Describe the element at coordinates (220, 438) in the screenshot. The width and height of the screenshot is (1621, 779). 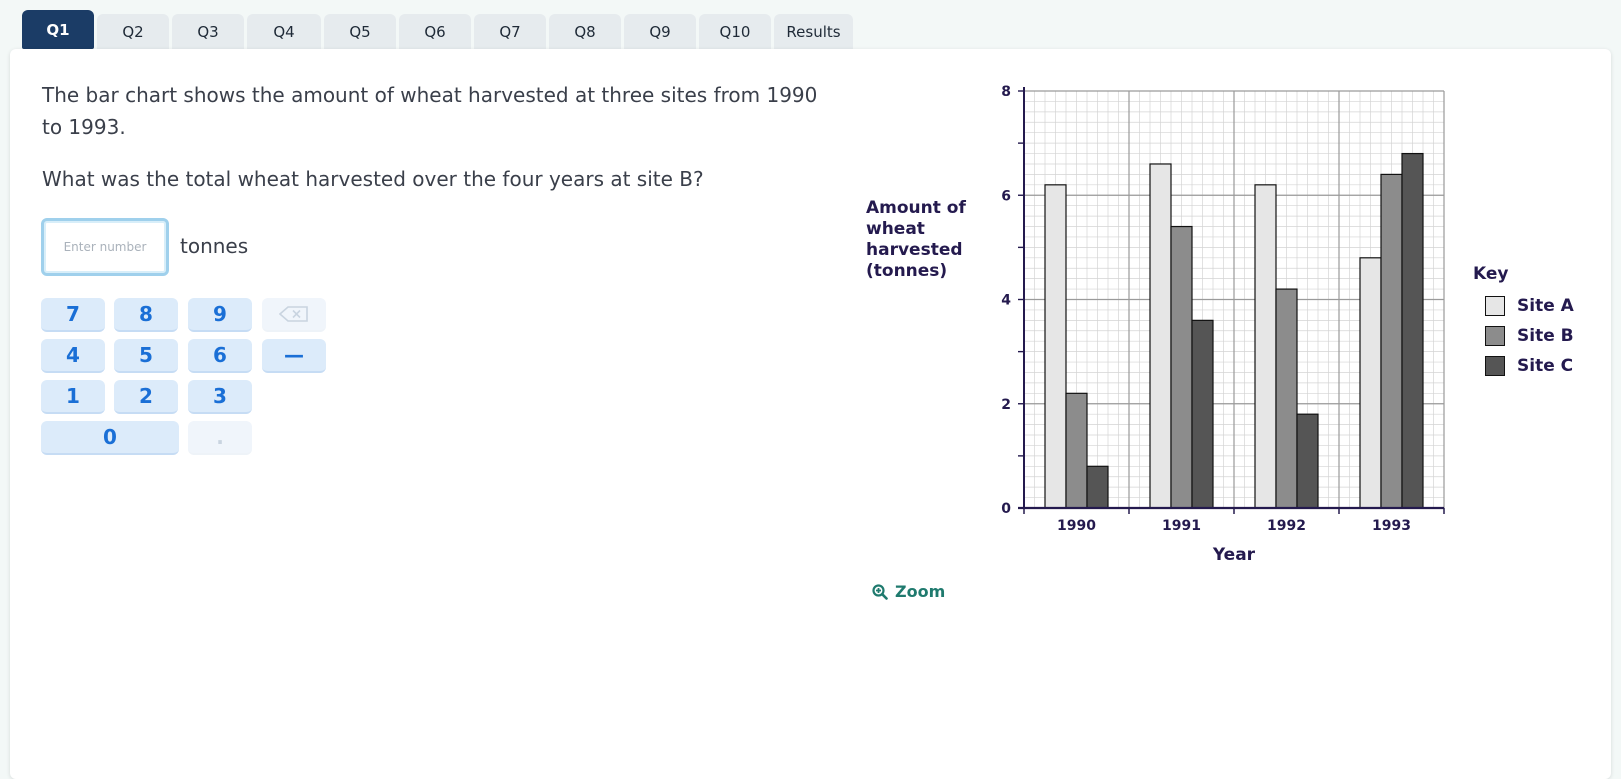
I see `decimal-key: .` at that location.